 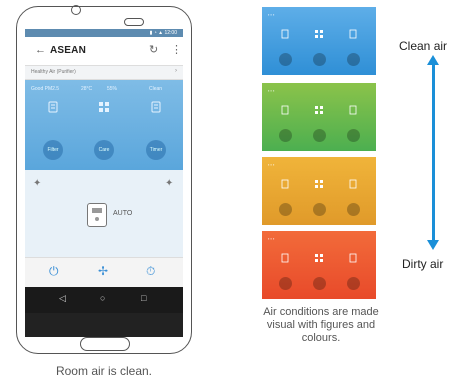 What do you see at coordinates (150, 271) in the screenshot?
I see `timer-icon: ⏱` at bounding box center [150, 271].